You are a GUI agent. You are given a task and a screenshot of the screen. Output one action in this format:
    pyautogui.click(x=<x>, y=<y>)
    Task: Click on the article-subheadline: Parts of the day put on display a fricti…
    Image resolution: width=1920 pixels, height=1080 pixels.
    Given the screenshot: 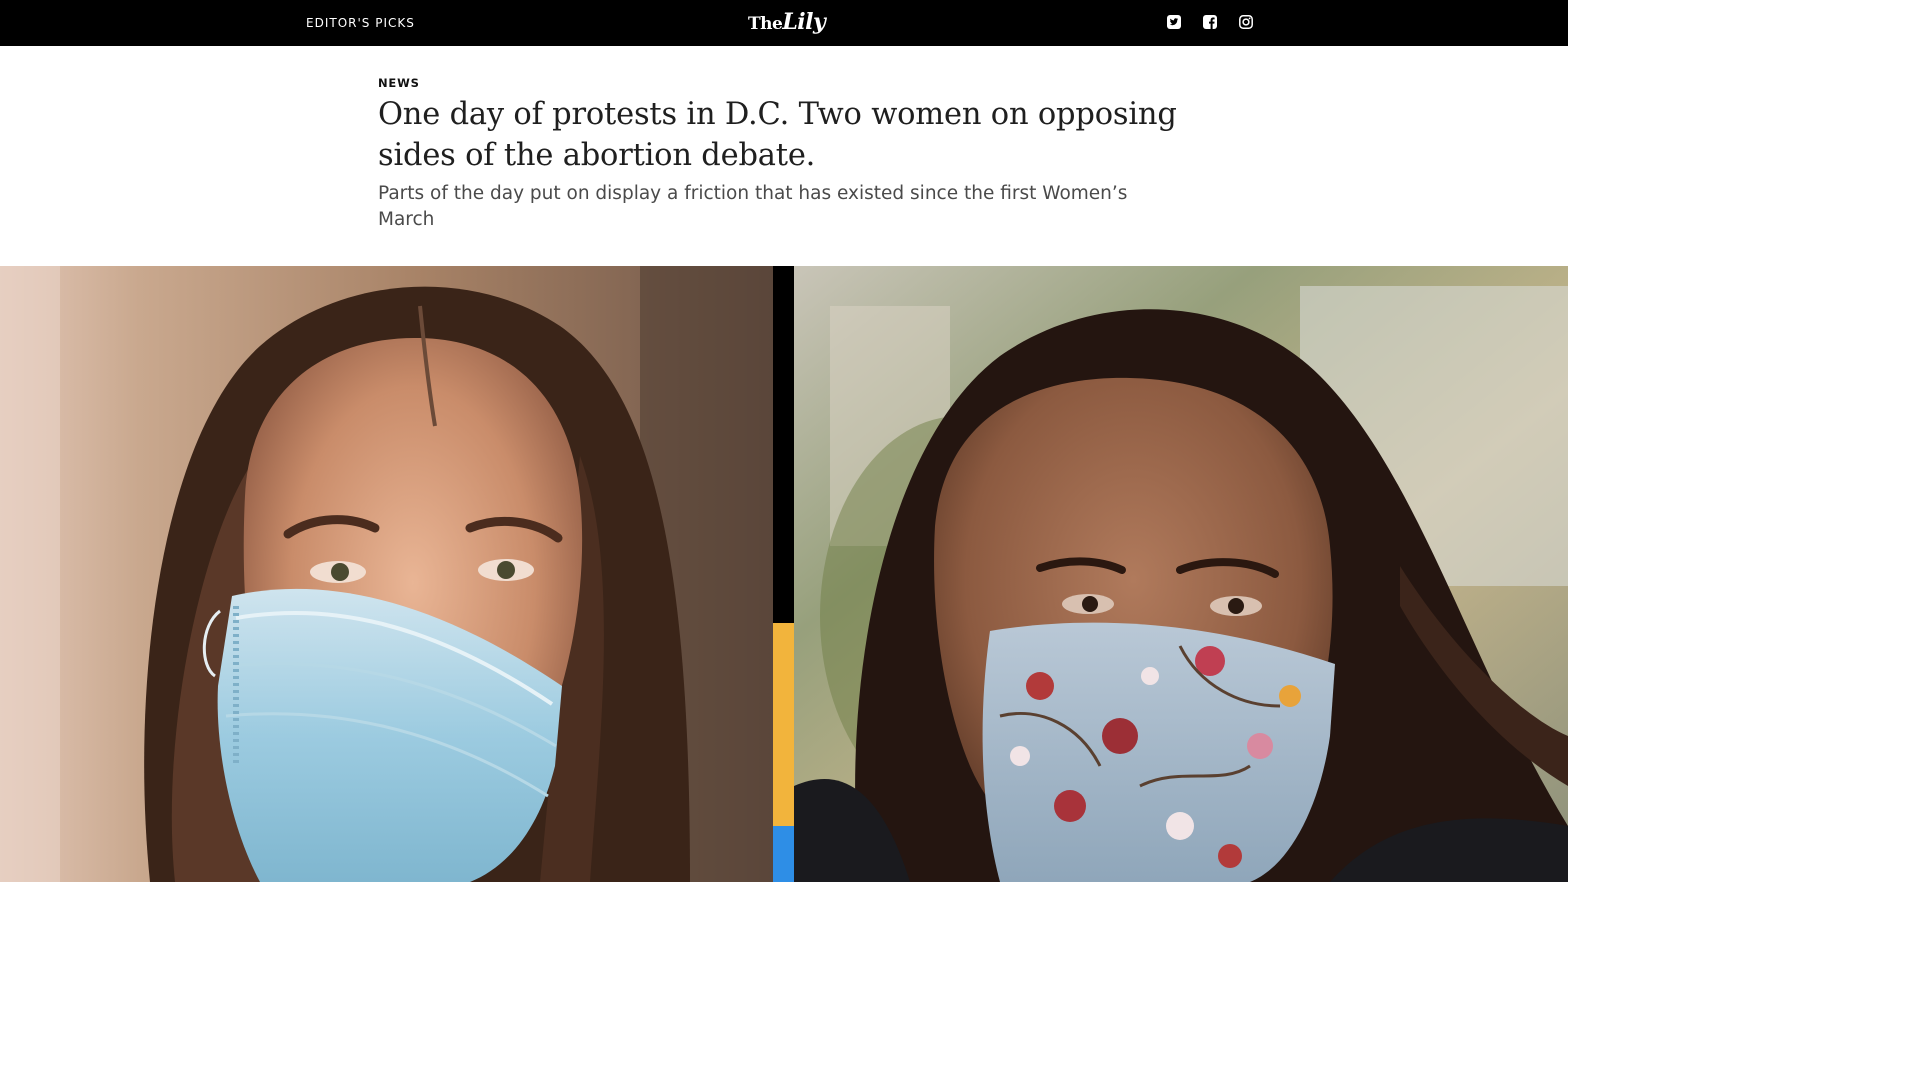 What is the action you would take?
    pyautogui.click(x=753, y=206)
    